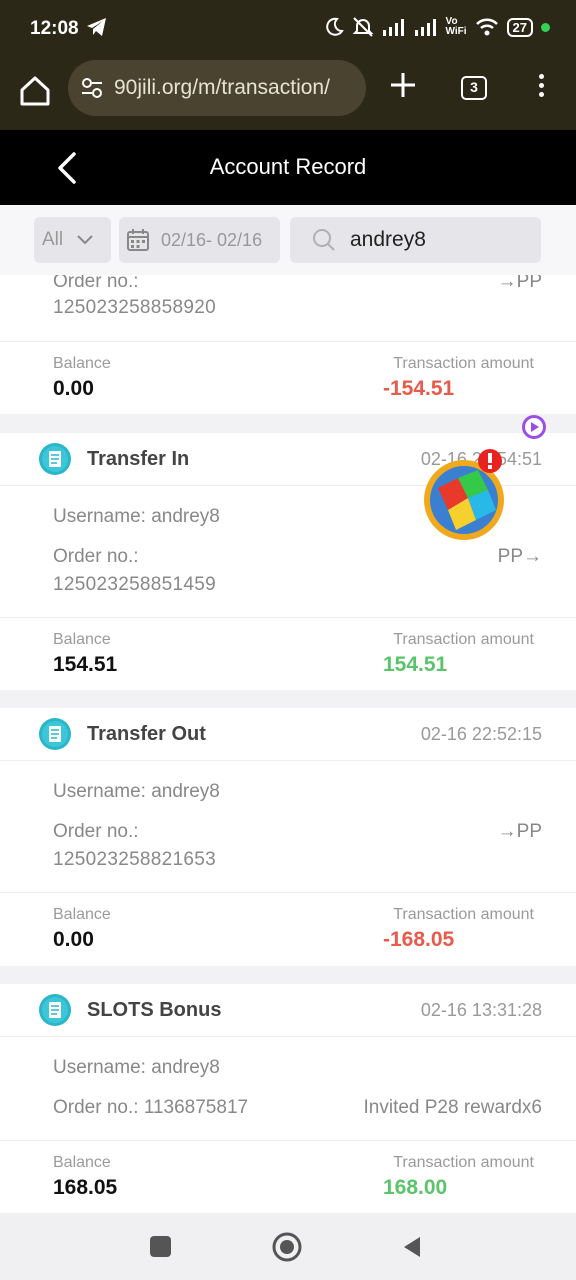 The height and width of the screenshot is (1280, 576). What do you see at coordinates (486, 27) in the screenshot?
I see `wifi-icon` at bounding box center [486, 27].